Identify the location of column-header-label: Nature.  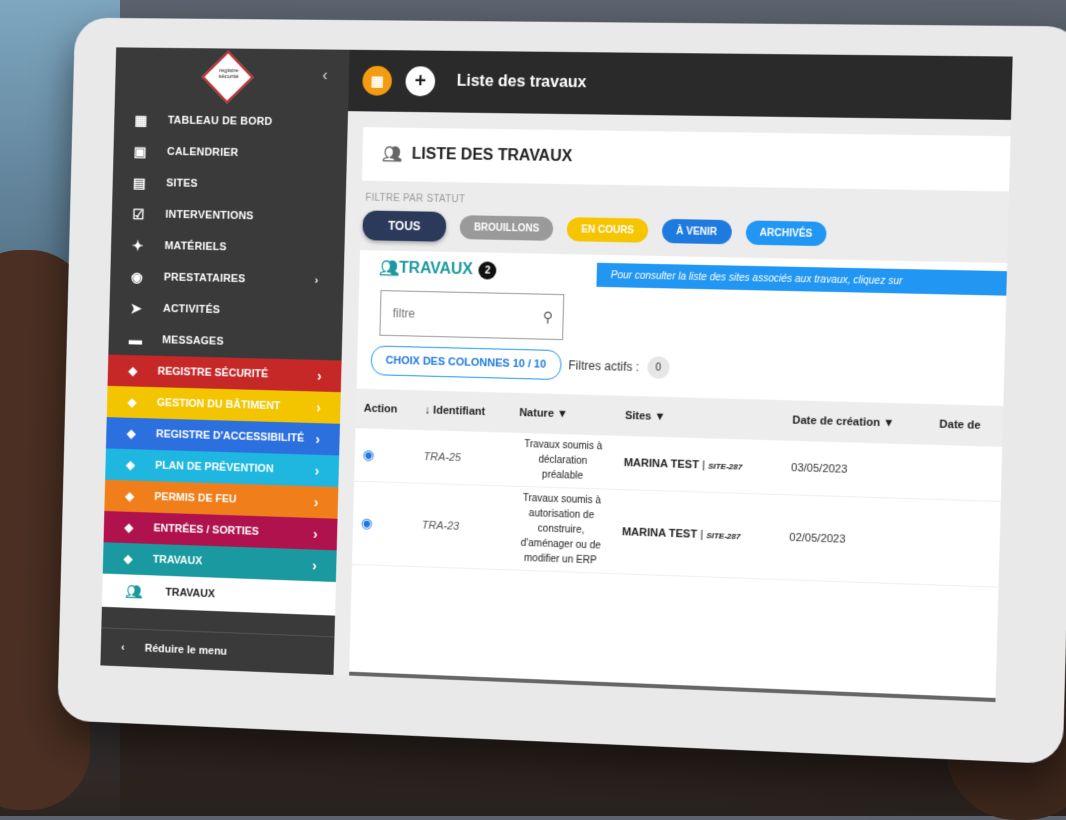
(536, 413).